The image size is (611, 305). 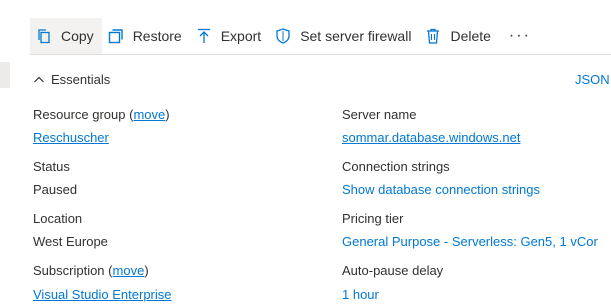 I want to click on connection-strings-link: Show database connection strings, so click(x=441, y=190).